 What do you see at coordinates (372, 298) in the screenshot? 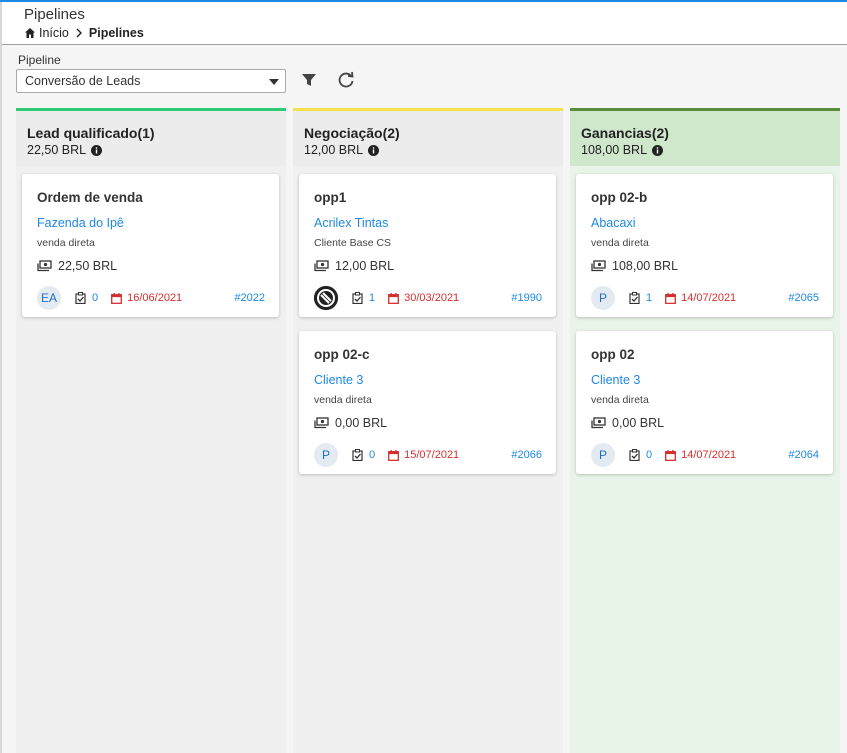
I see `tasks-count-value: 1` at bounding box center [372, 298].